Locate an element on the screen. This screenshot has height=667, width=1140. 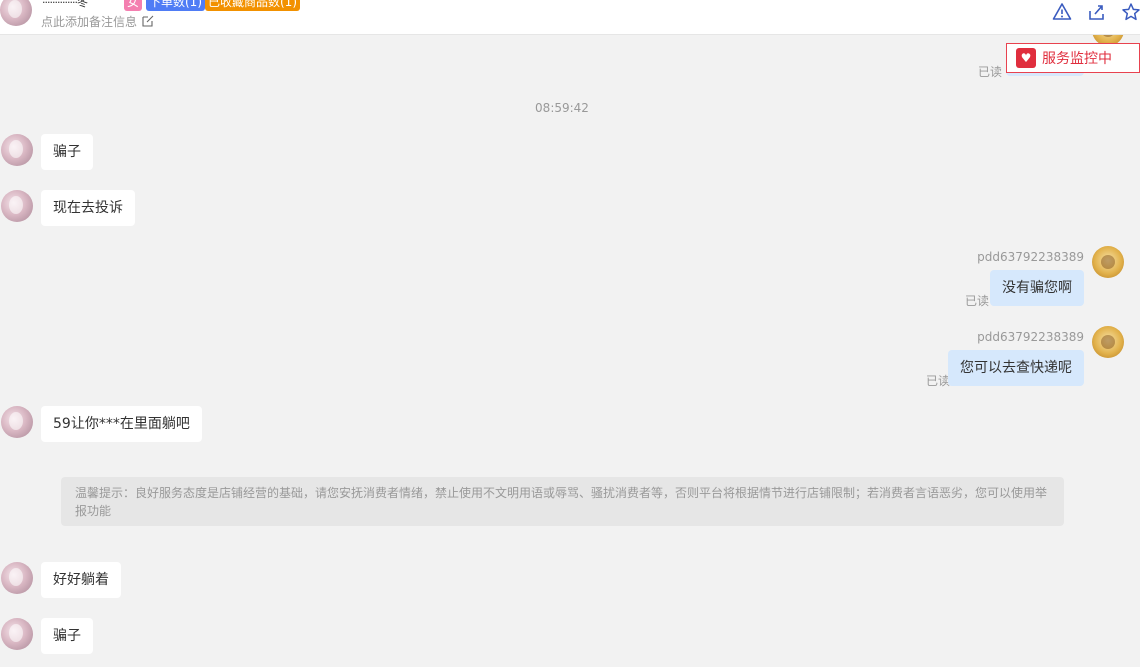
message-timestamp: 08:59:42 is located at coordinates (562, 108).